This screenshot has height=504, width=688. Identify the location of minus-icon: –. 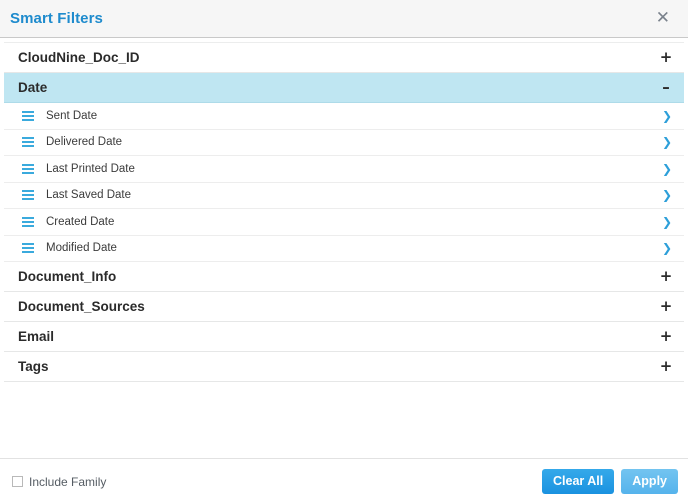
(666, 87).